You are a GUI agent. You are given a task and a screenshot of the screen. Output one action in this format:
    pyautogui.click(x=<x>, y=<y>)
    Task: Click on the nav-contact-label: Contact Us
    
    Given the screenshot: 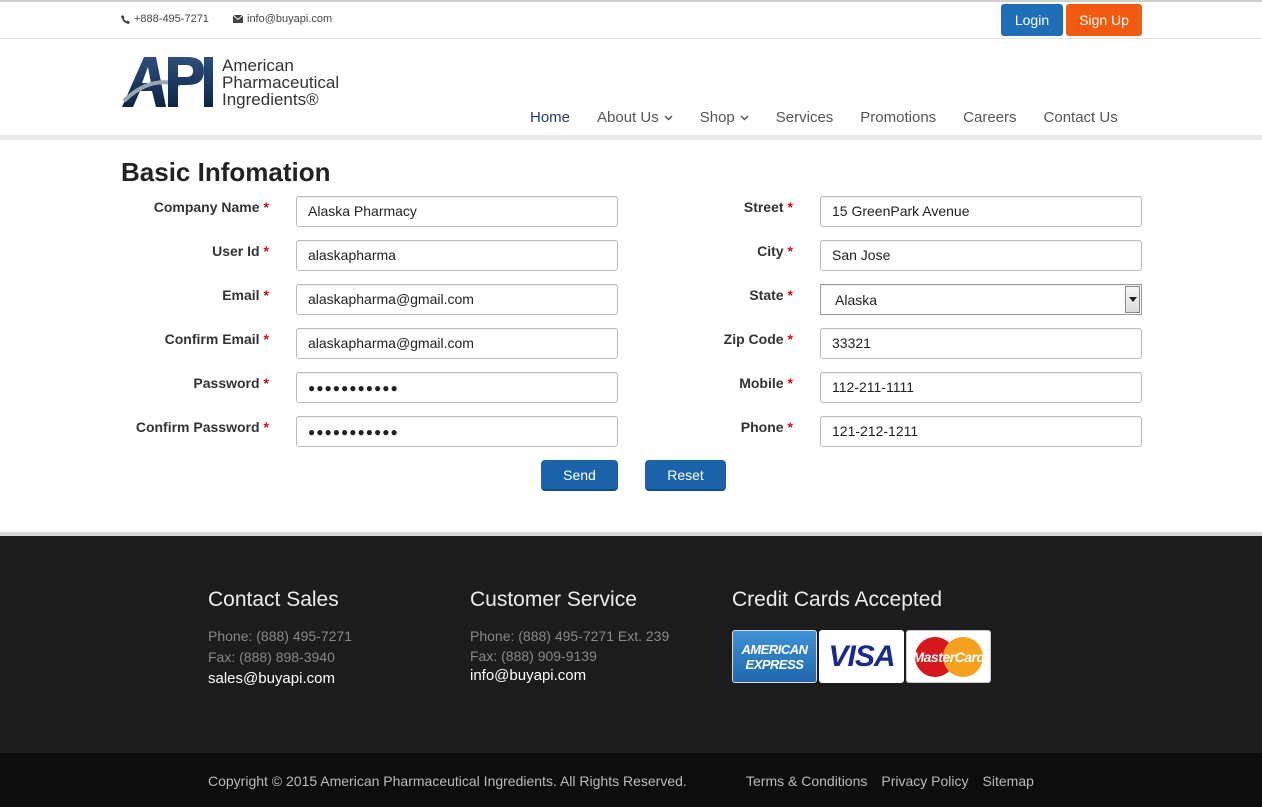 What is the action you would take?
    pyautogui.click(x=1081, y=117)
    